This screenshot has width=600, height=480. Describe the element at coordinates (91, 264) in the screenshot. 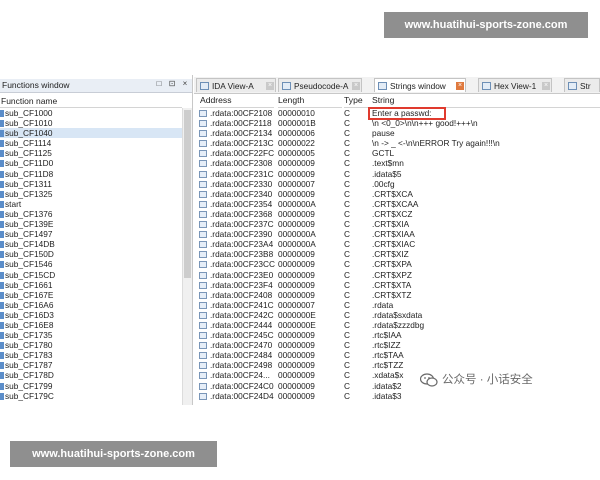

I see `function-list-item: sub_CF1546` at that location.